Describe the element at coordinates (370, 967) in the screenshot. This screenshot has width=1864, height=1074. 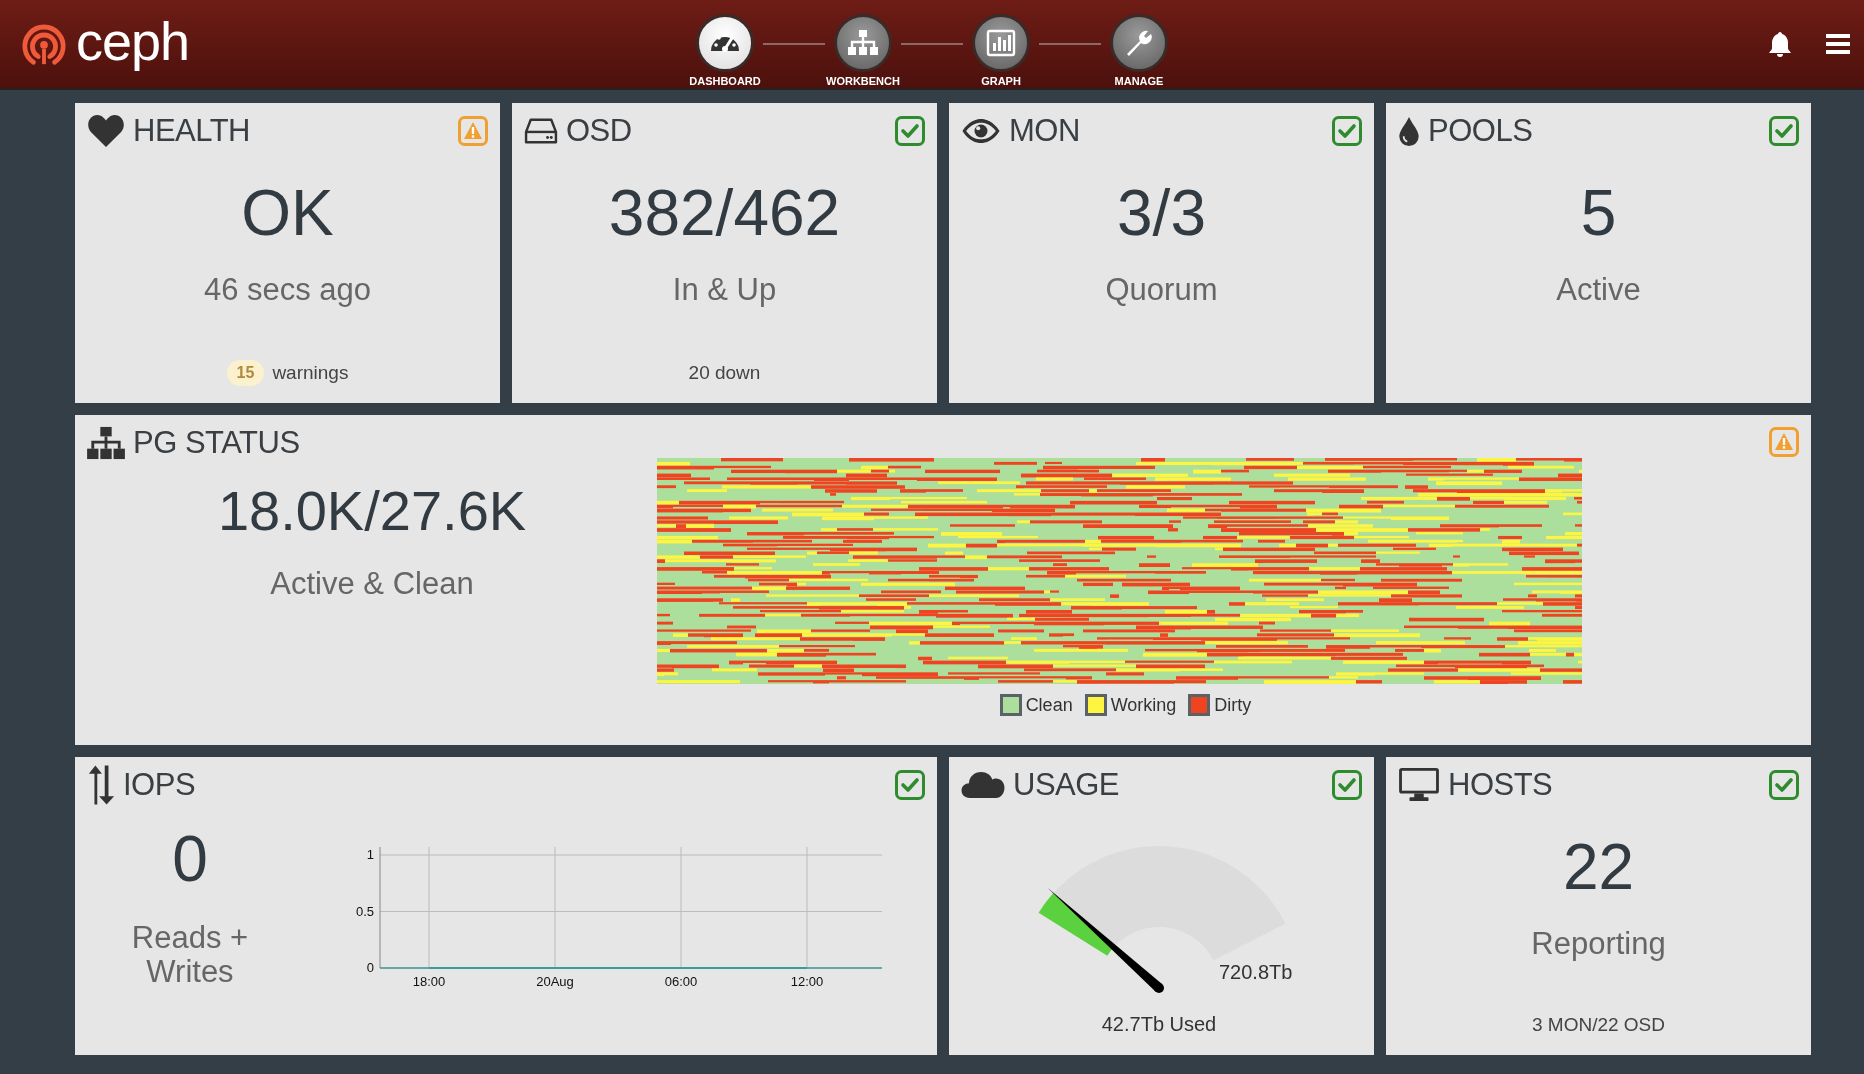
I see `axis-tick-label: 0` at that location.